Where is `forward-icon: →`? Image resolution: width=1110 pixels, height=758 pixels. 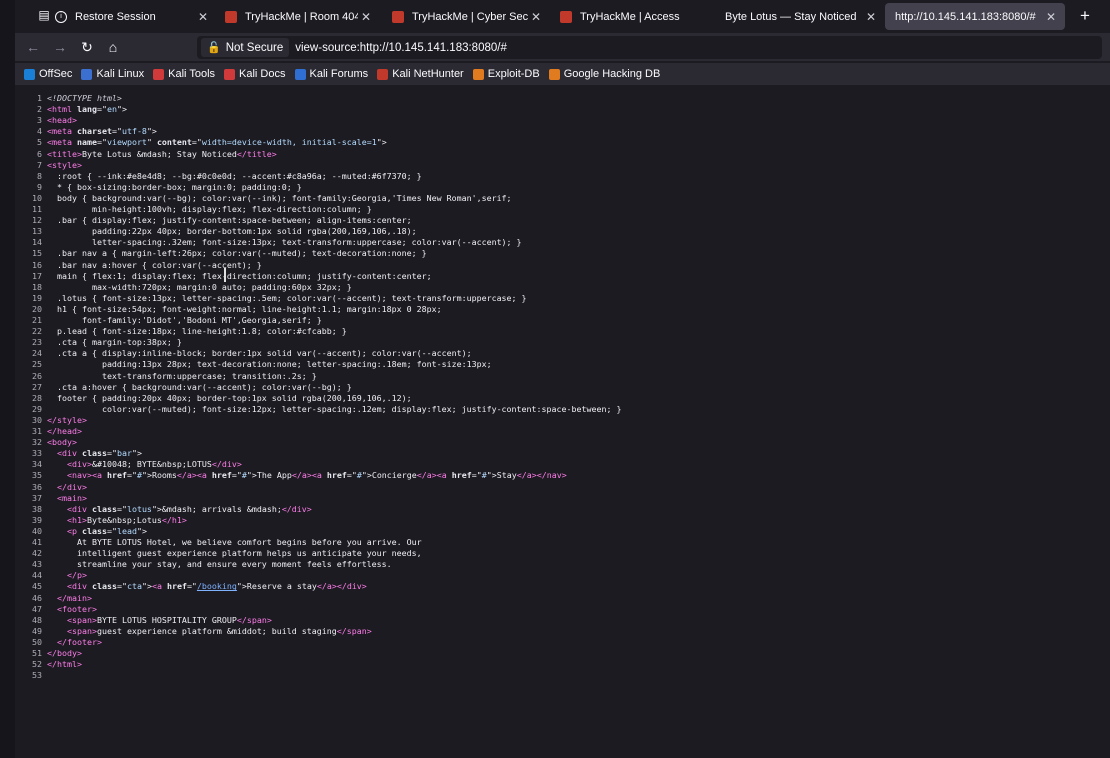
forward-icon: → is located at coordinates (60, 47).